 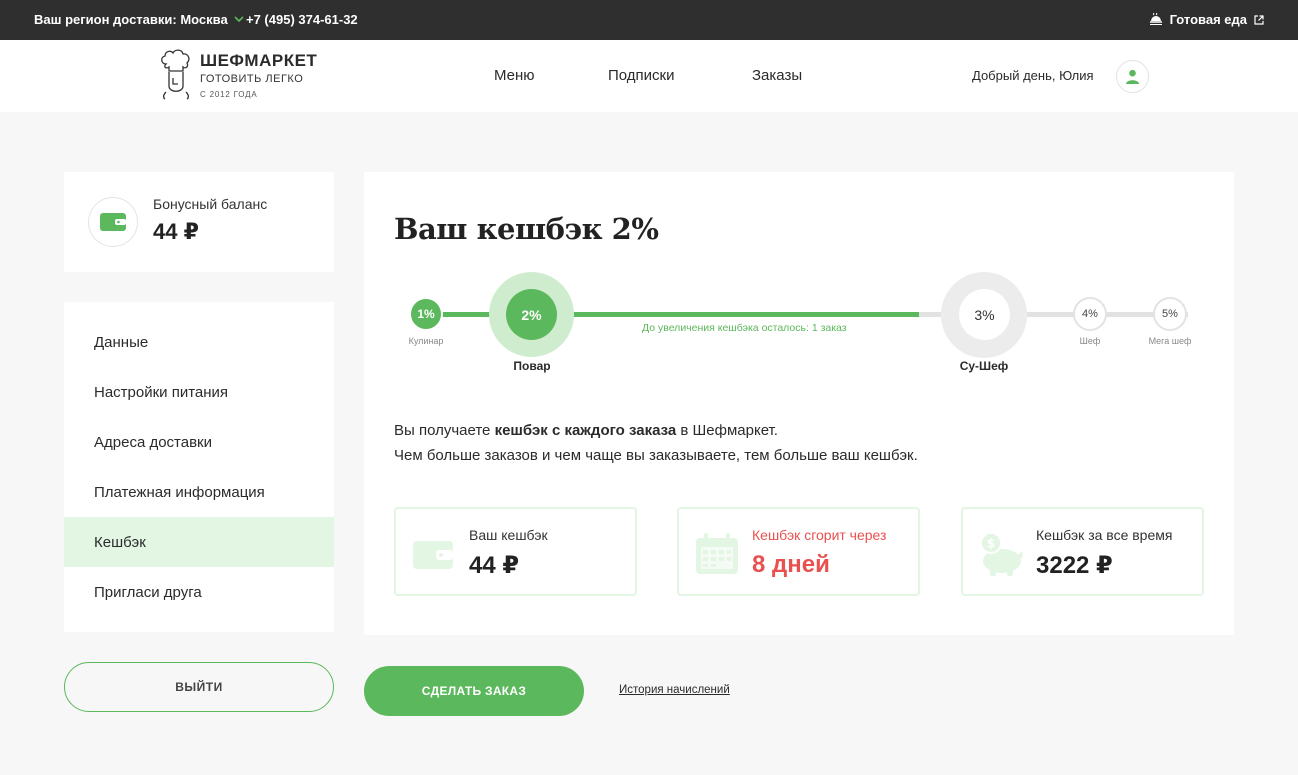 I want to click on logo: ШЕФМАРКЕТ ГОТОВИТЬ ЛЕГКО С 2012 ГОДА, so click(x=237, y=74).